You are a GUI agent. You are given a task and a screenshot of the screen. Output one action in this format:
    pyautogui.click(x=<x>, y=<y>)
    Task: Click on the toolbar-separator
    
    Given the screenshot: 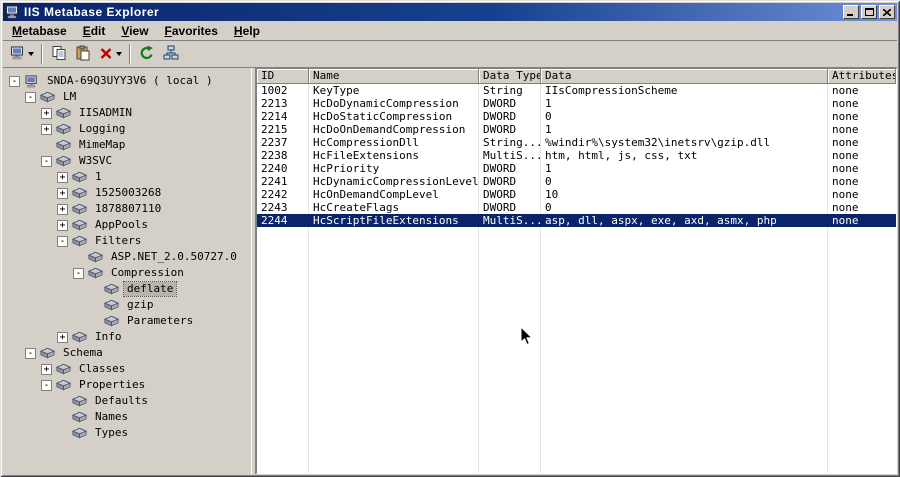 What is the action you would take?
    pyautogui.click(x=130, y=54)
    